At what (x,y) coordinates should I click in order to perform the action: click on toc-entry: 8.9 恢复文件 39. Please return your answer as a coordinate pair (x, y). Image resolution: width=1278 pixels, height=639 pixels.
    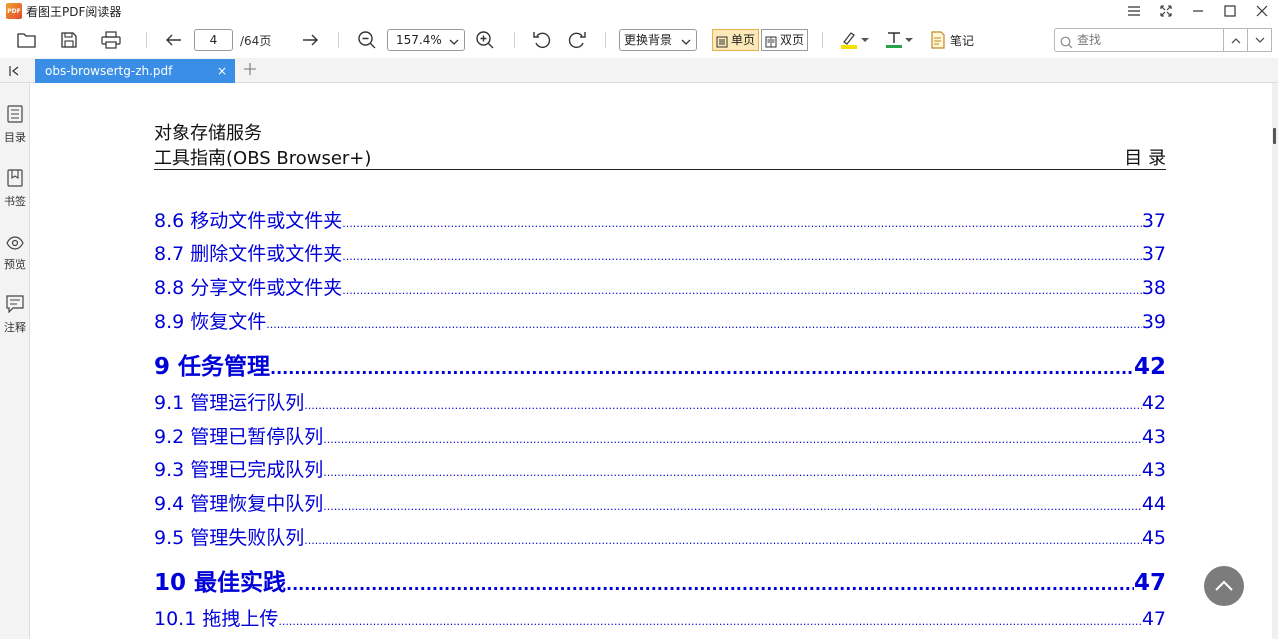
    Looking at the image, I should click on (660, 320).